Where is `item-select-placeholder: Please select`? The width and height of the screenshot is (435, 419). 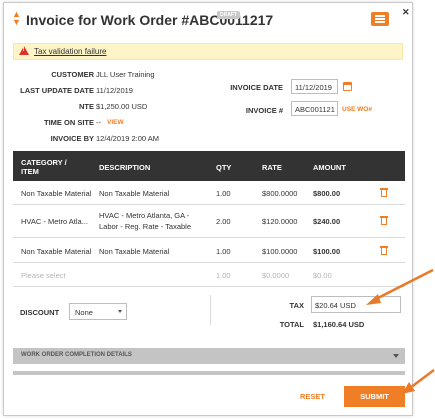
item-select-placeholder: Please select is located at coordinates (43, 275).